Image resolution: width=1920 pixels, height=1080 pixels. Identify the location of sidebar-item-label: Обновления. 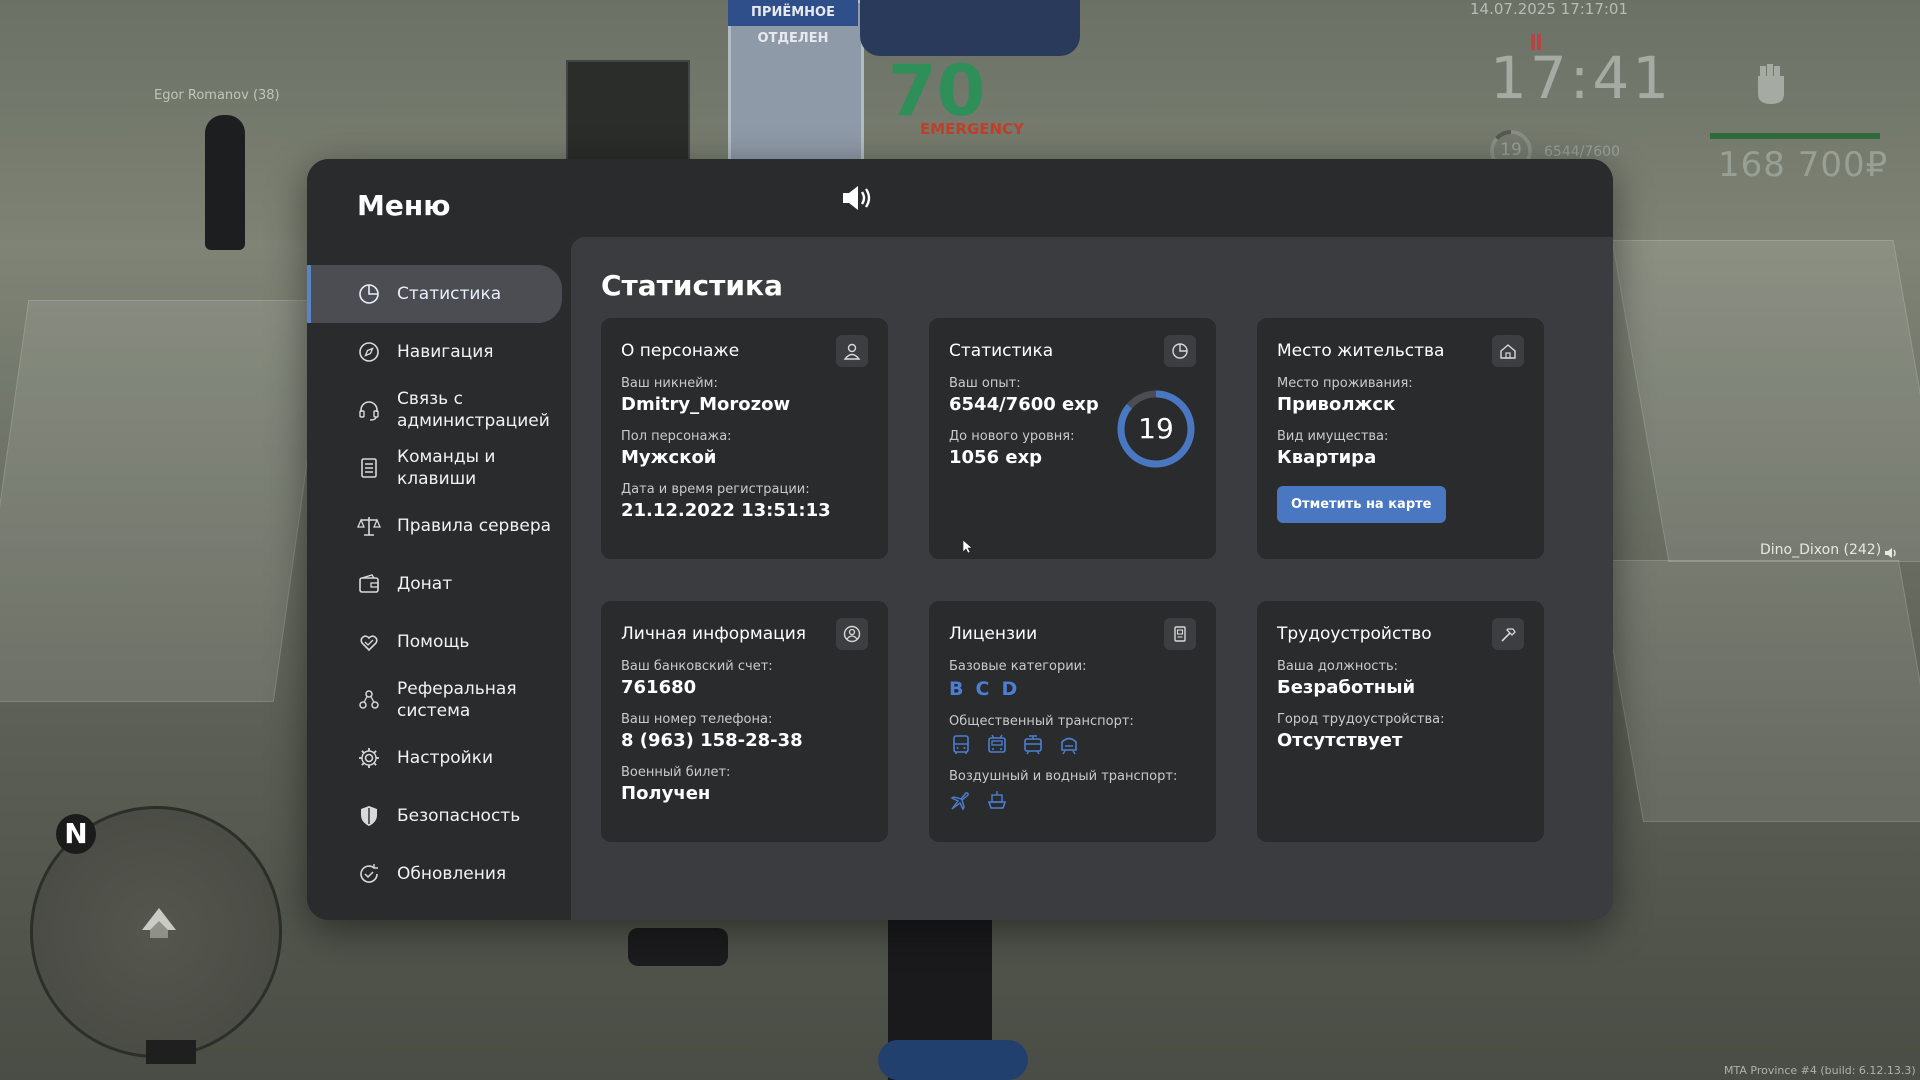
(452, 874).